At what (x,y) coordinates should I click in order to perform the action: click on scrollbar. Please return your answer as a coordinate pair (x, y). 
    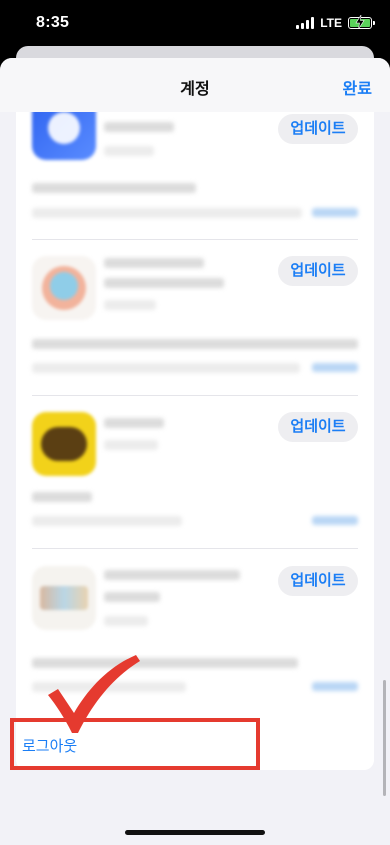
    Looking at the image, I should click on (384, 738).